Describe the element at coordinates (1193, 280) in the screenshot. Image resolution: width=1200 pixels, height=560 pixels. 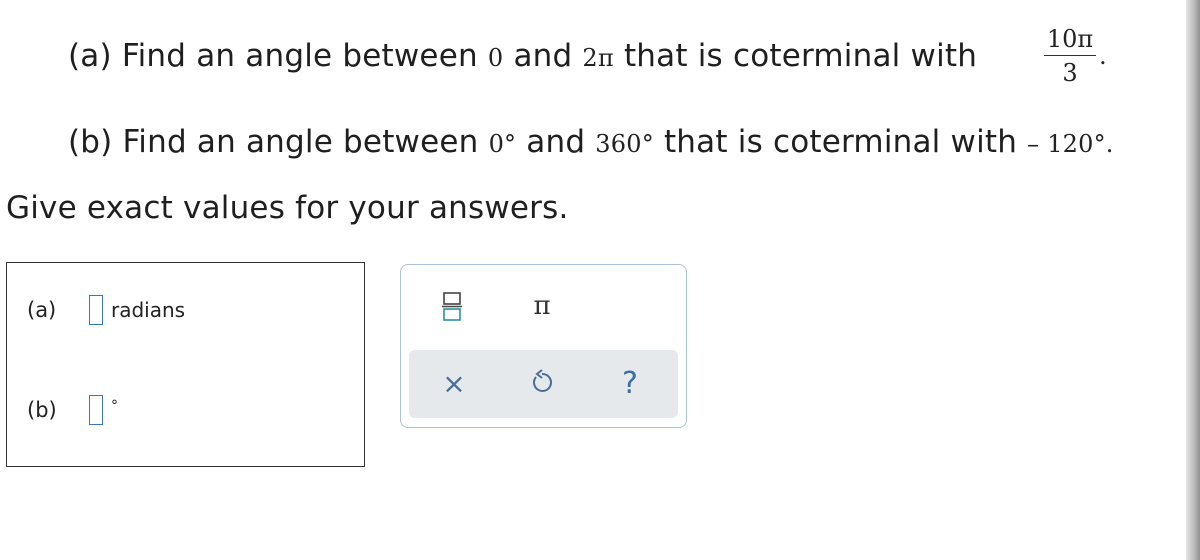
I see `window-edge` at that location.